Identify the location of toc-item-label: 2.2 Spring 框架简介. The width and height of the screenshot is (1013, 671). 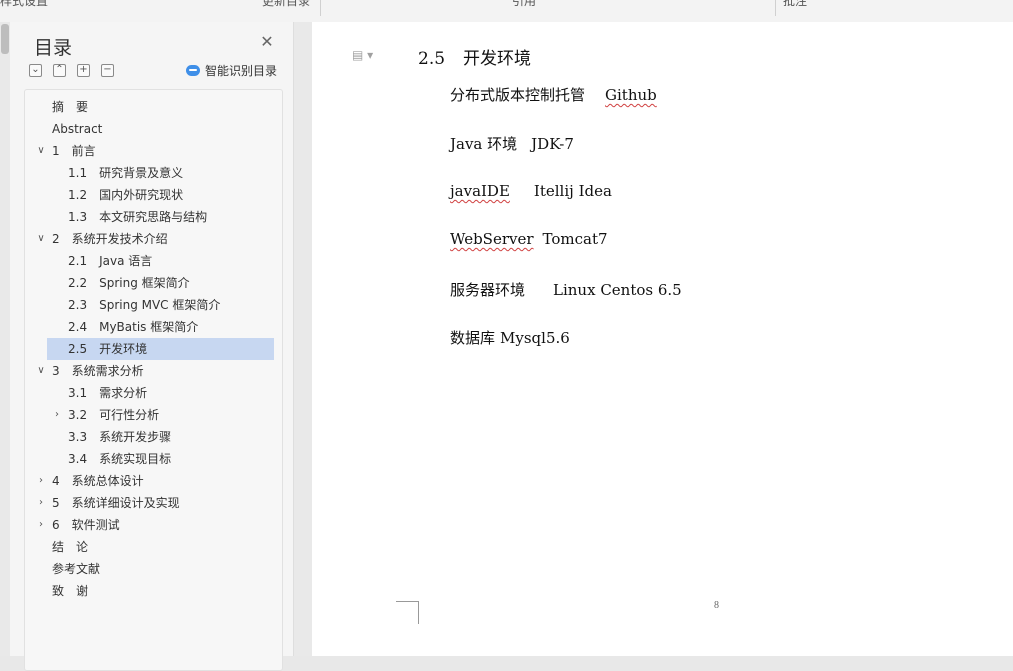
(129, 283).